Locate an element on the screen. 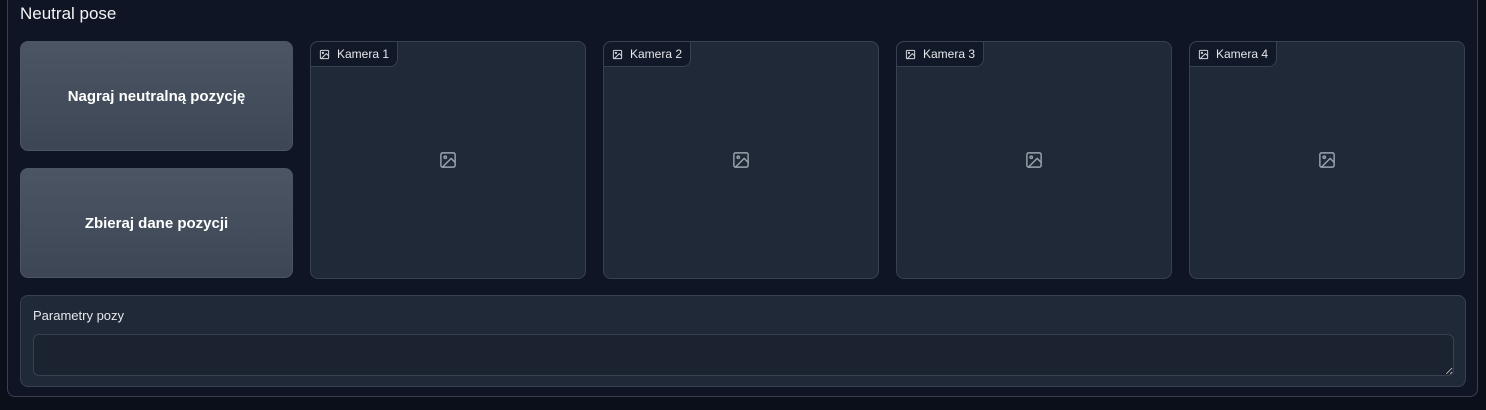 The width and height of the screenshot is (1486, 410). camera-1-image: Kamera 1 is located at coordinates (448, 160).